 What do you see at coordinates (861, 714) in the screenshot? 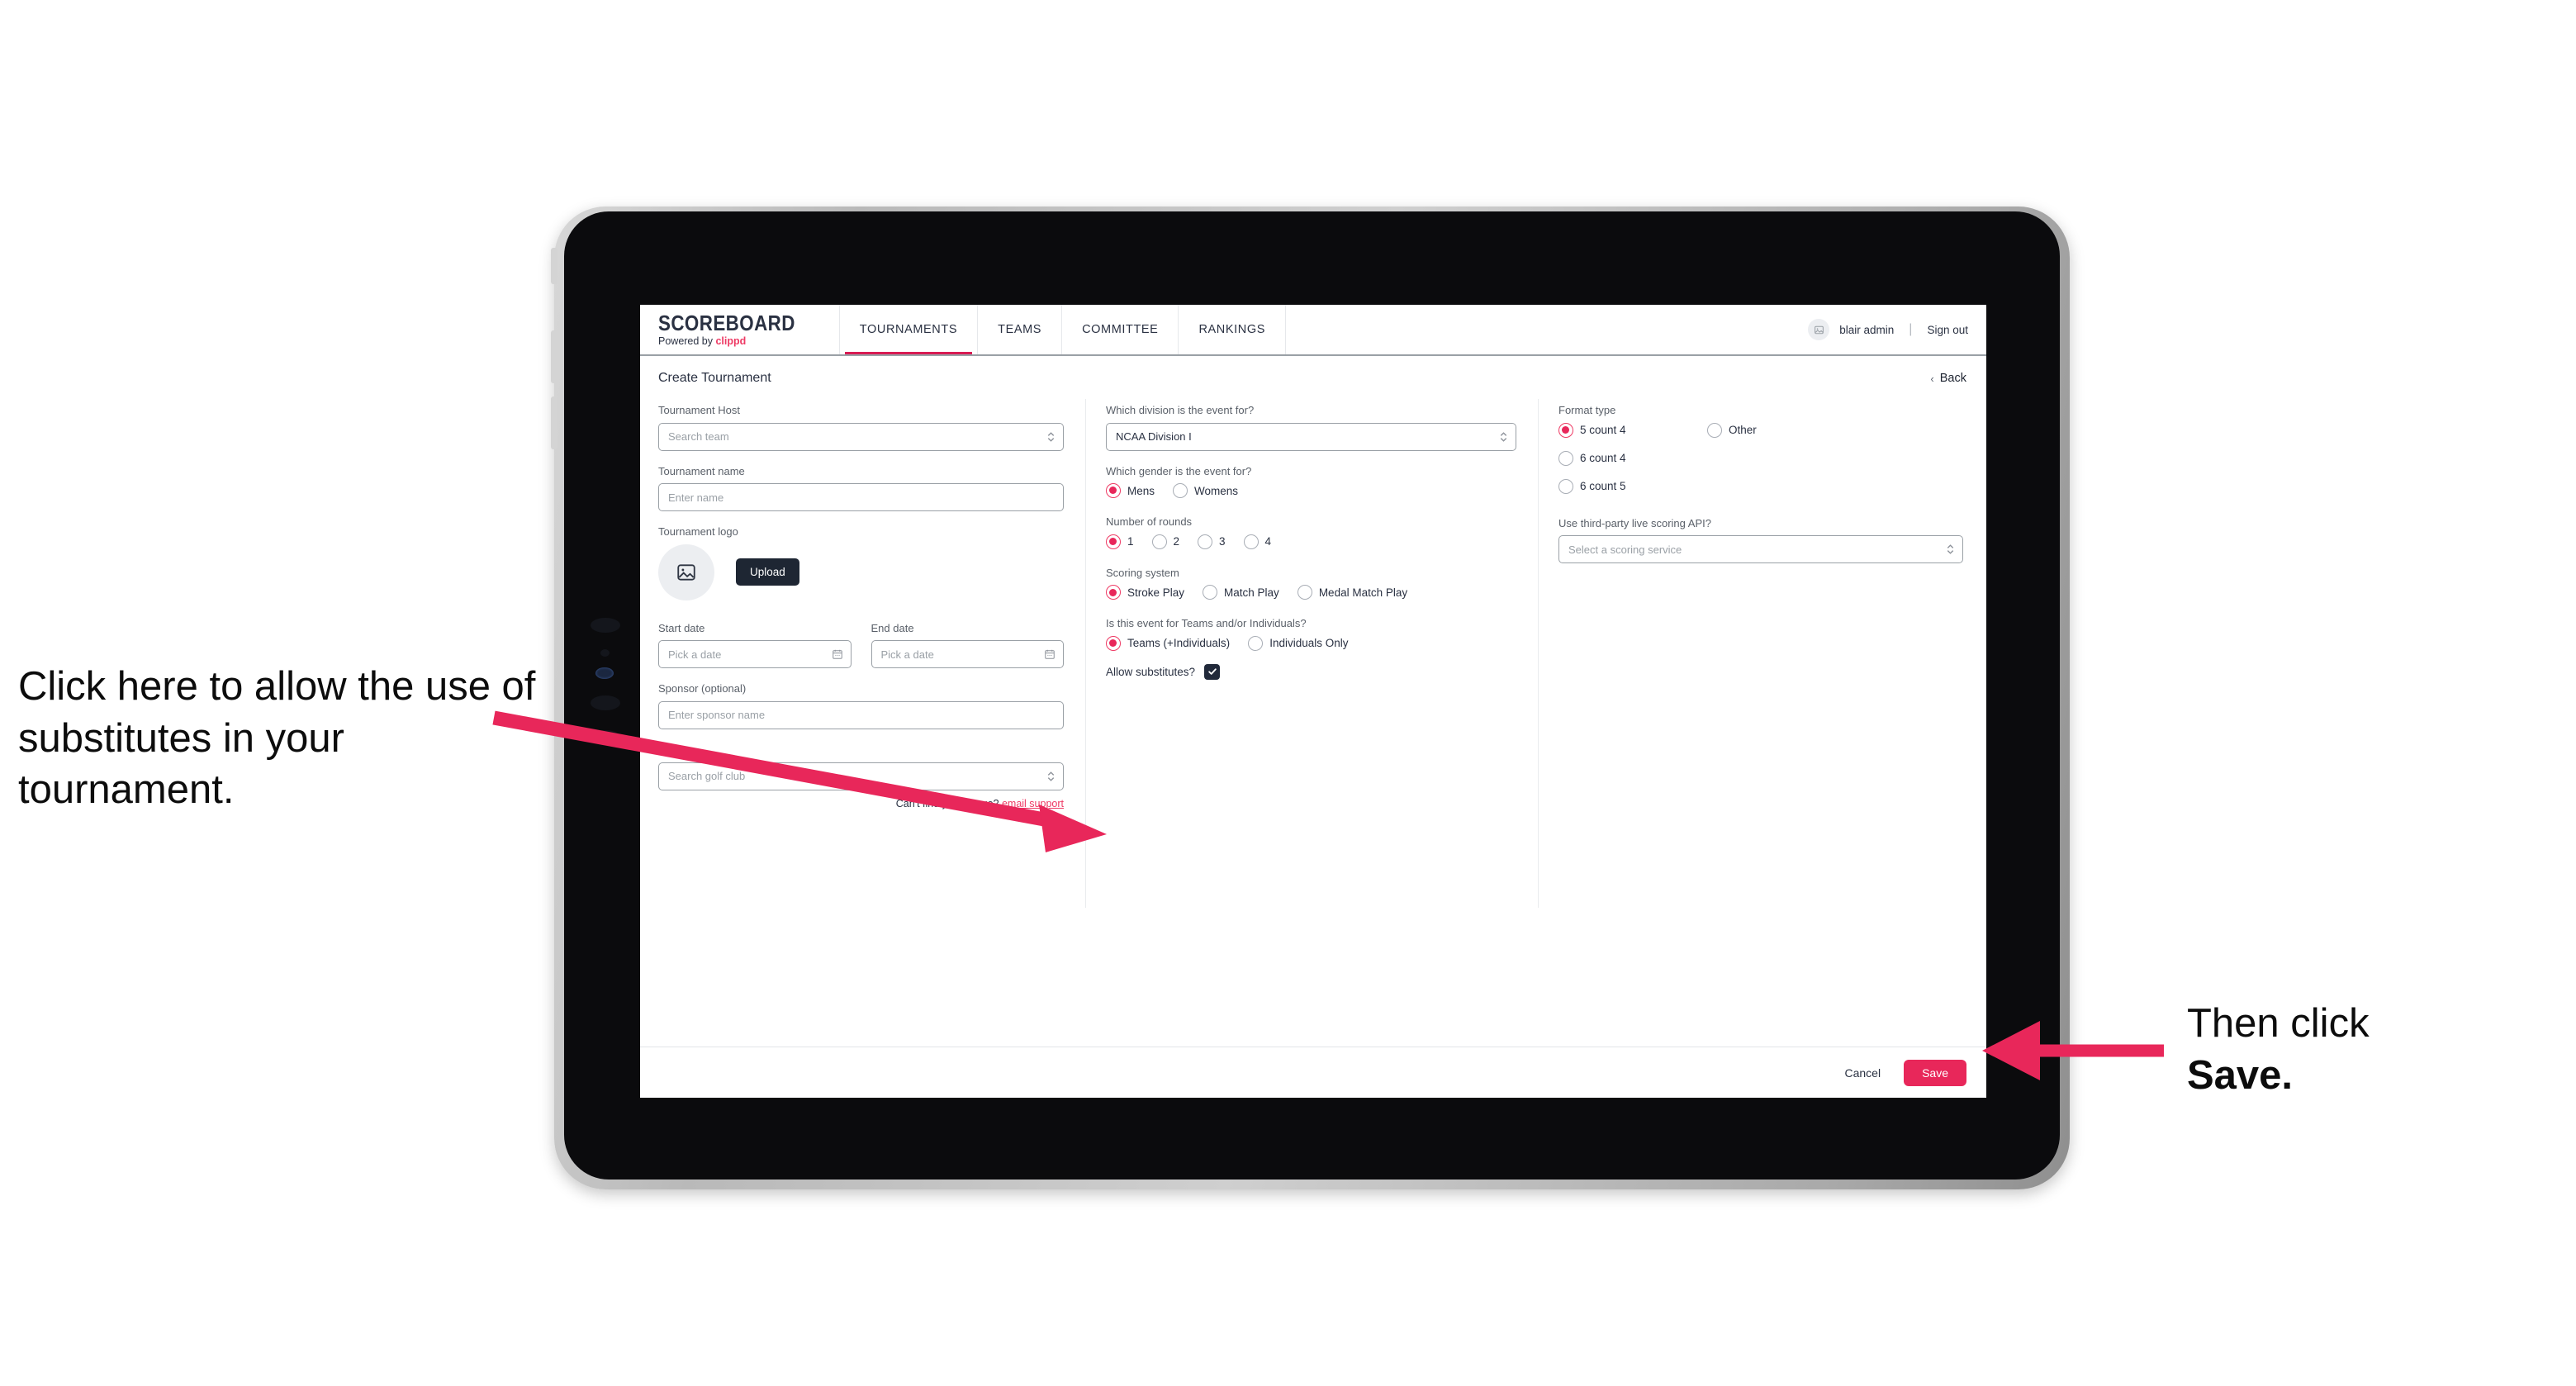
I see `sponsor-input: Enter sponsor name` at bounding box center [861, 714].